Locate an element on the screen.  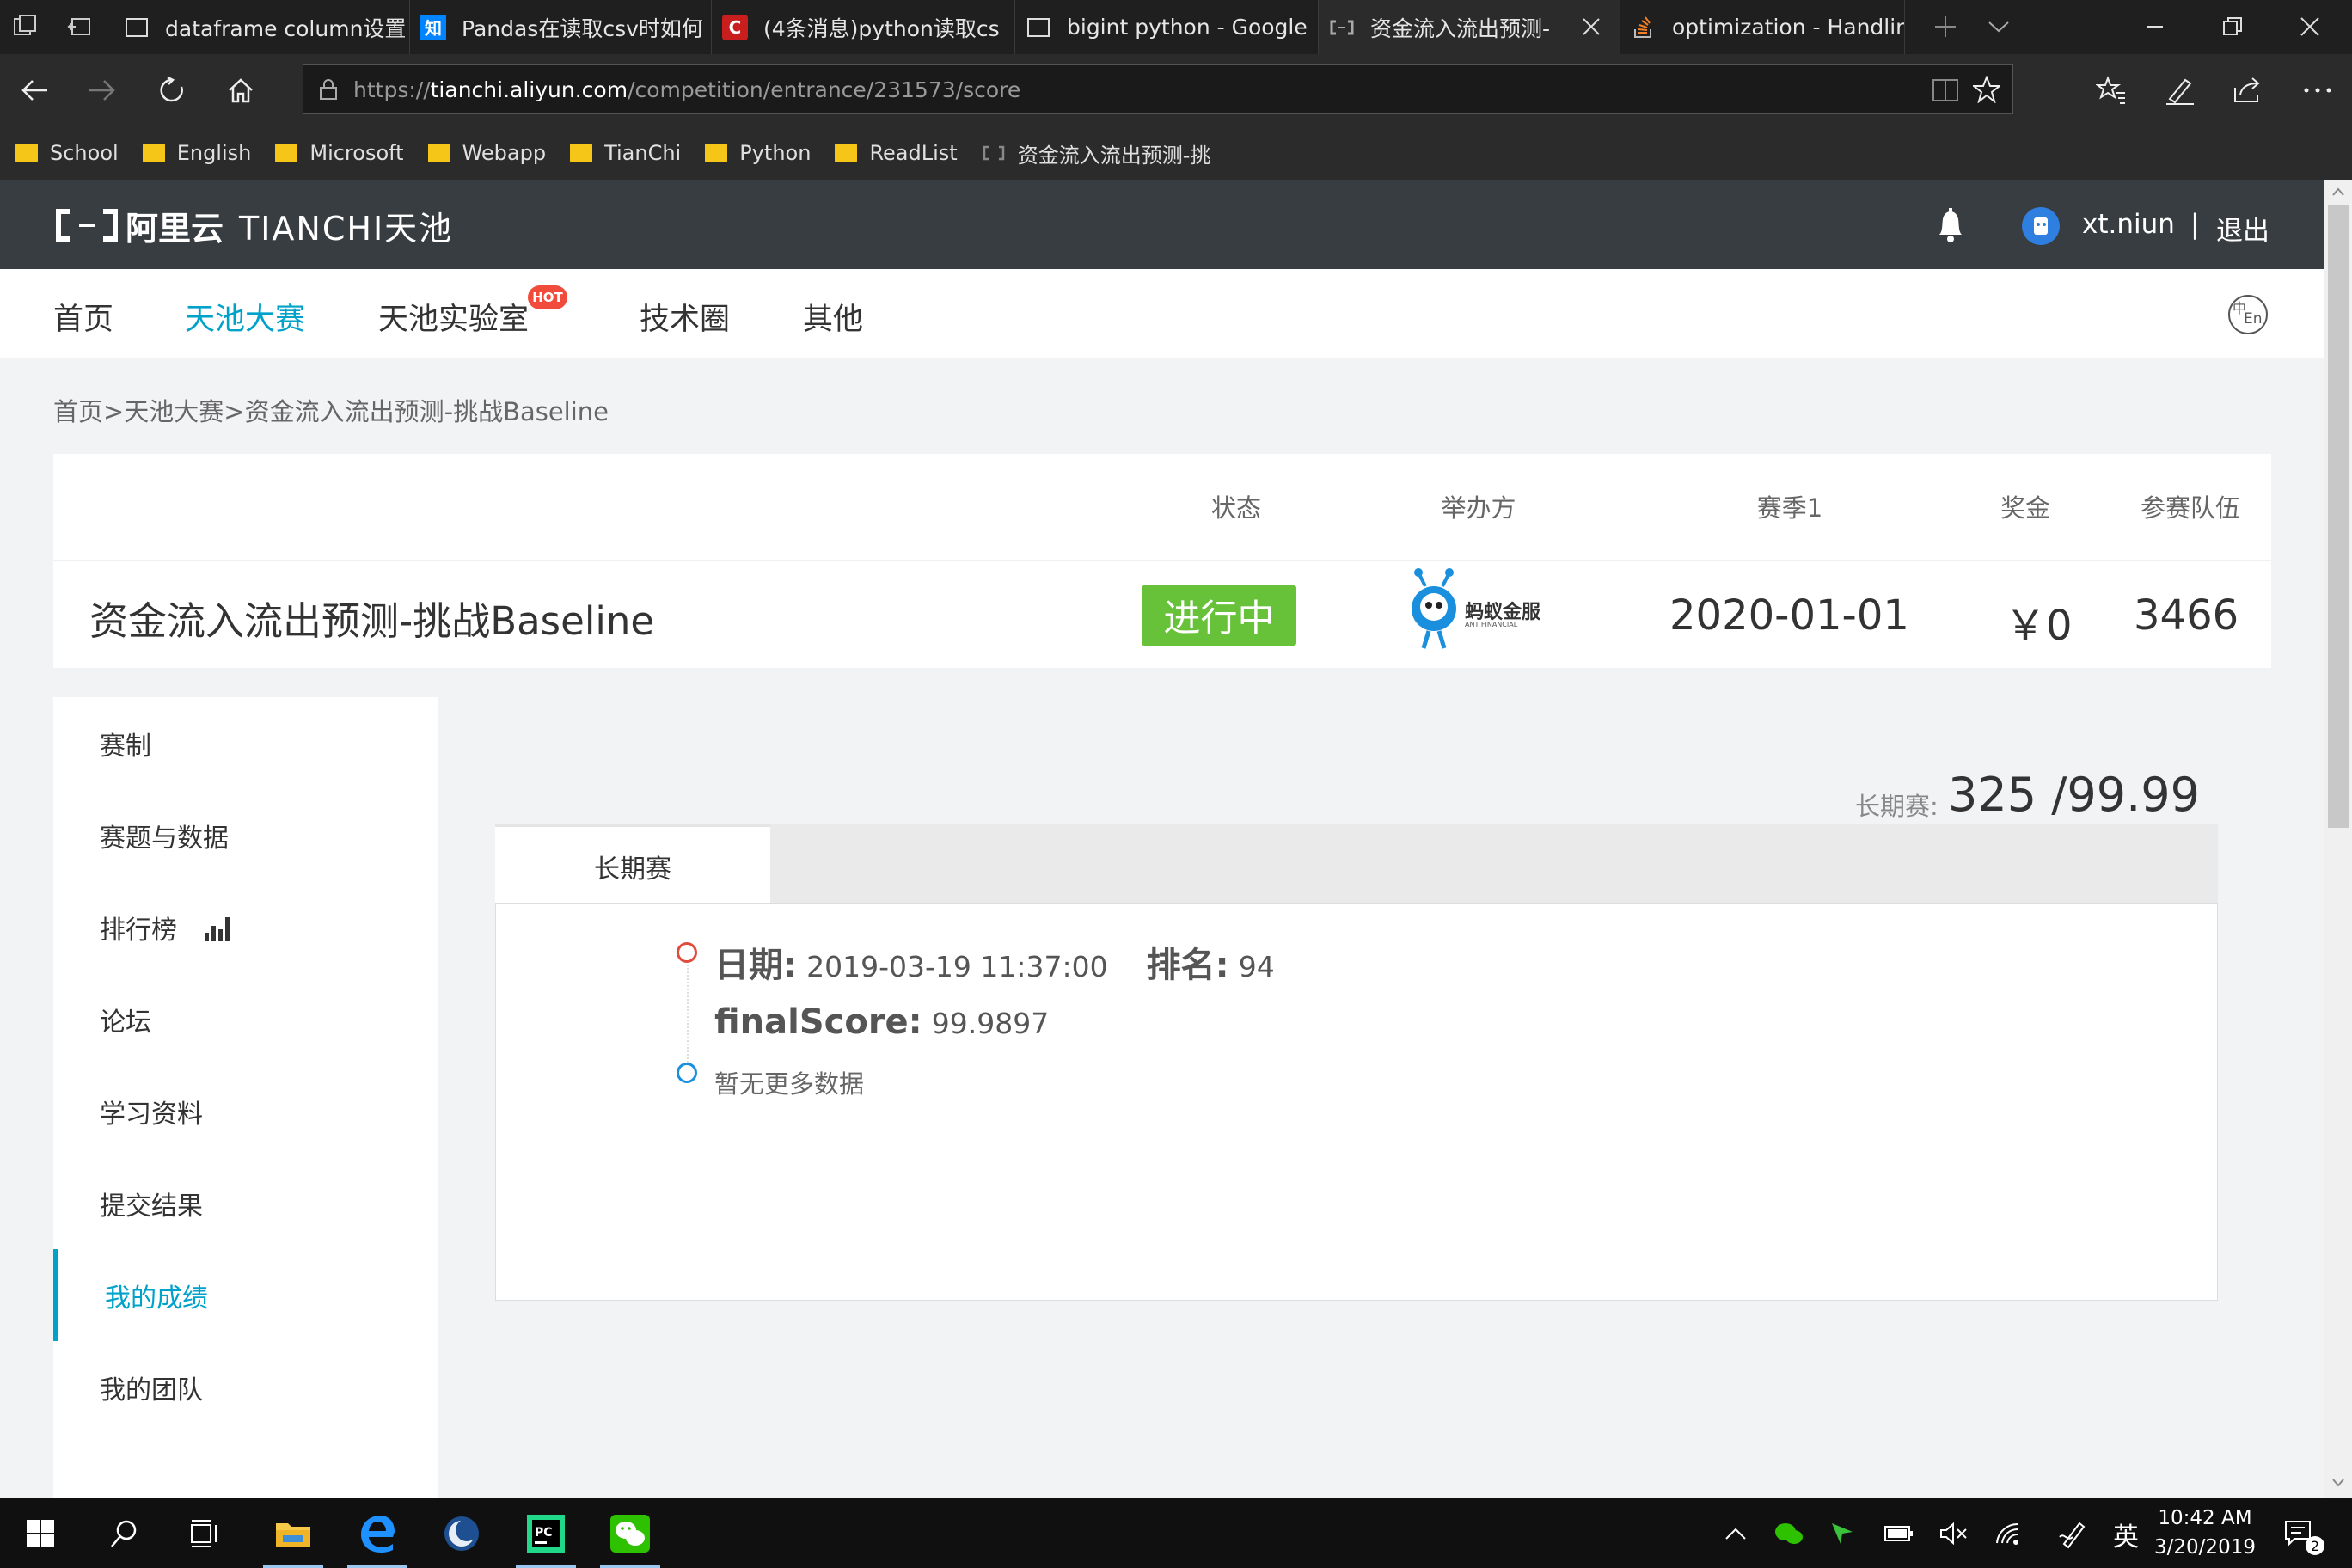
pen-workspace-icon is located at coordinates (2072, 1533).